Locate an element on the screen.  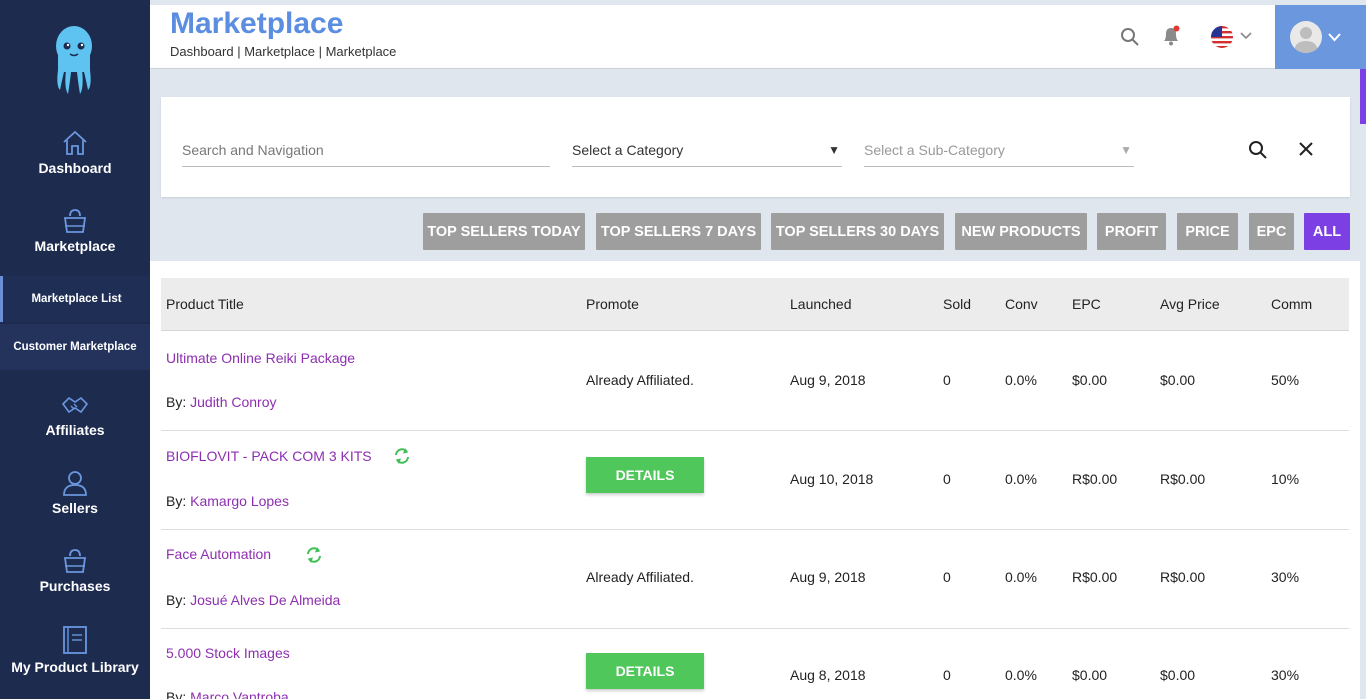
search-input is located at coordinates (366, 150).